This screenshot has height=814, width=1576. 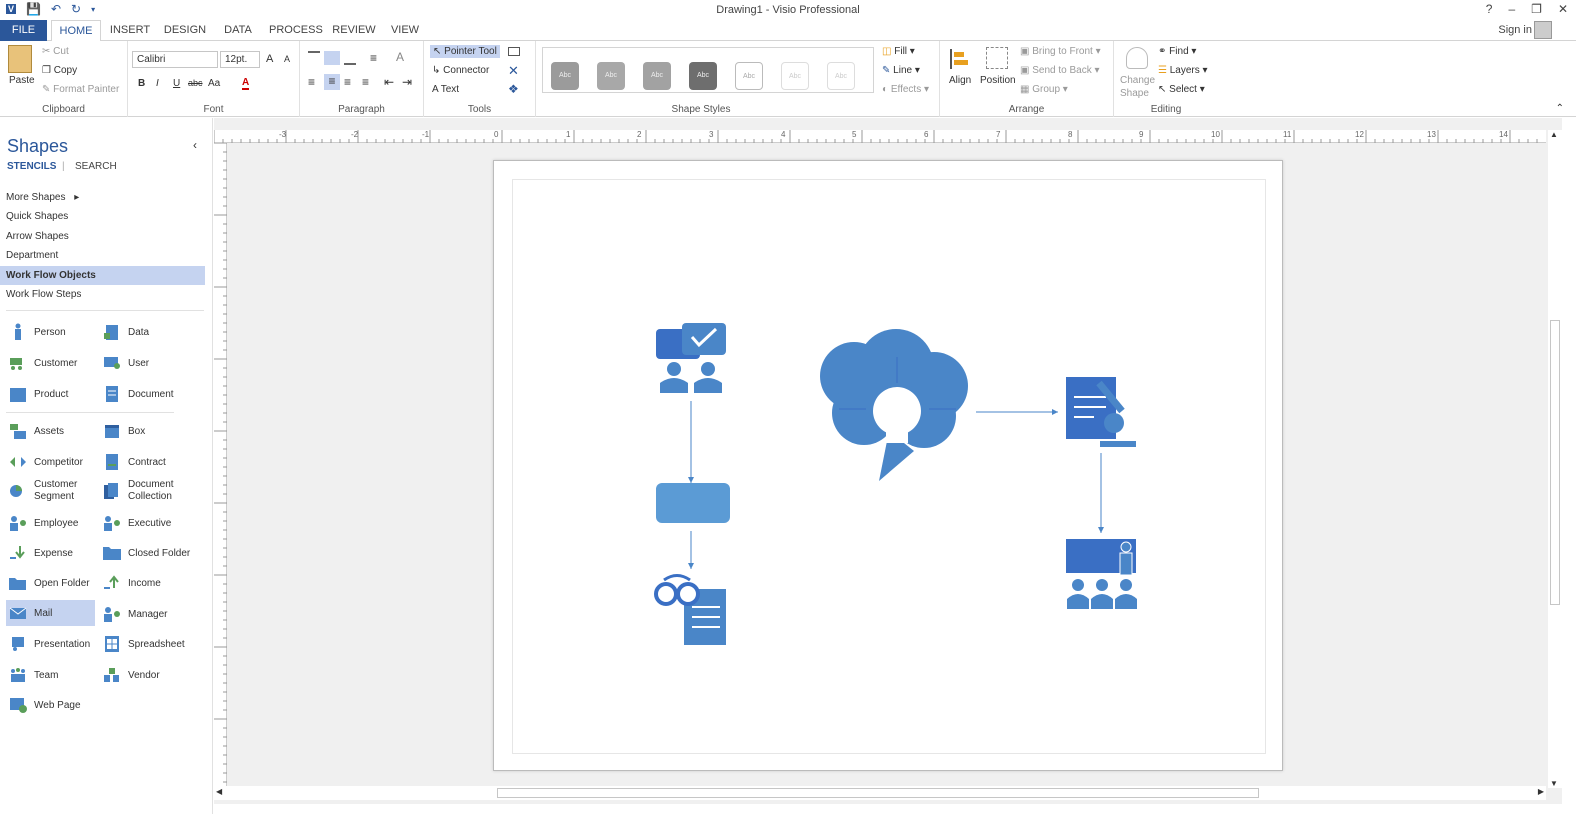 I want to click on stencil-customer-segment: Customer Segment, so click(x=46, y=491).